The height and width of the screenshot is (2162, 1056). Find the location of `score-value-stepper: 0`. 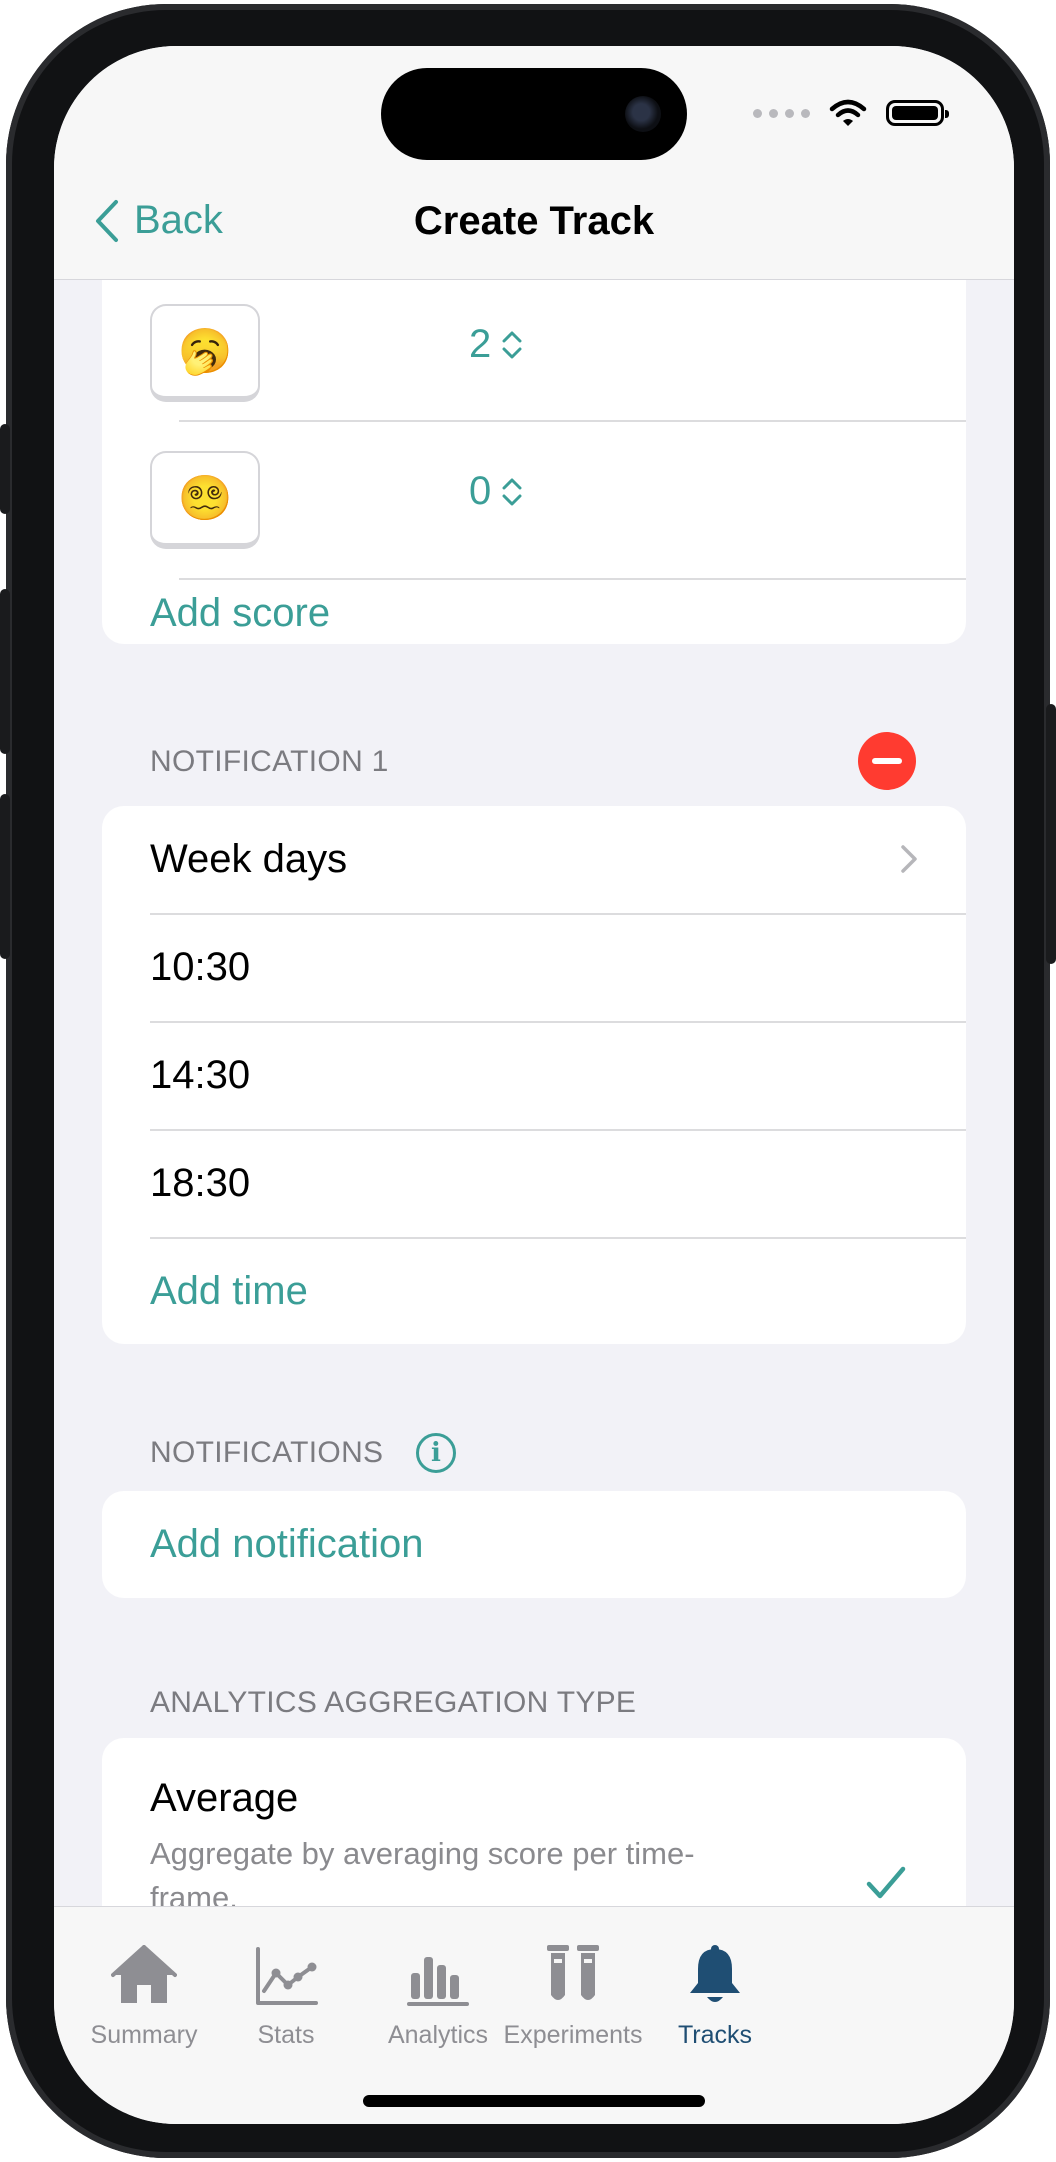

score-value-stepper: 0 is located at coordinates (496, 491).